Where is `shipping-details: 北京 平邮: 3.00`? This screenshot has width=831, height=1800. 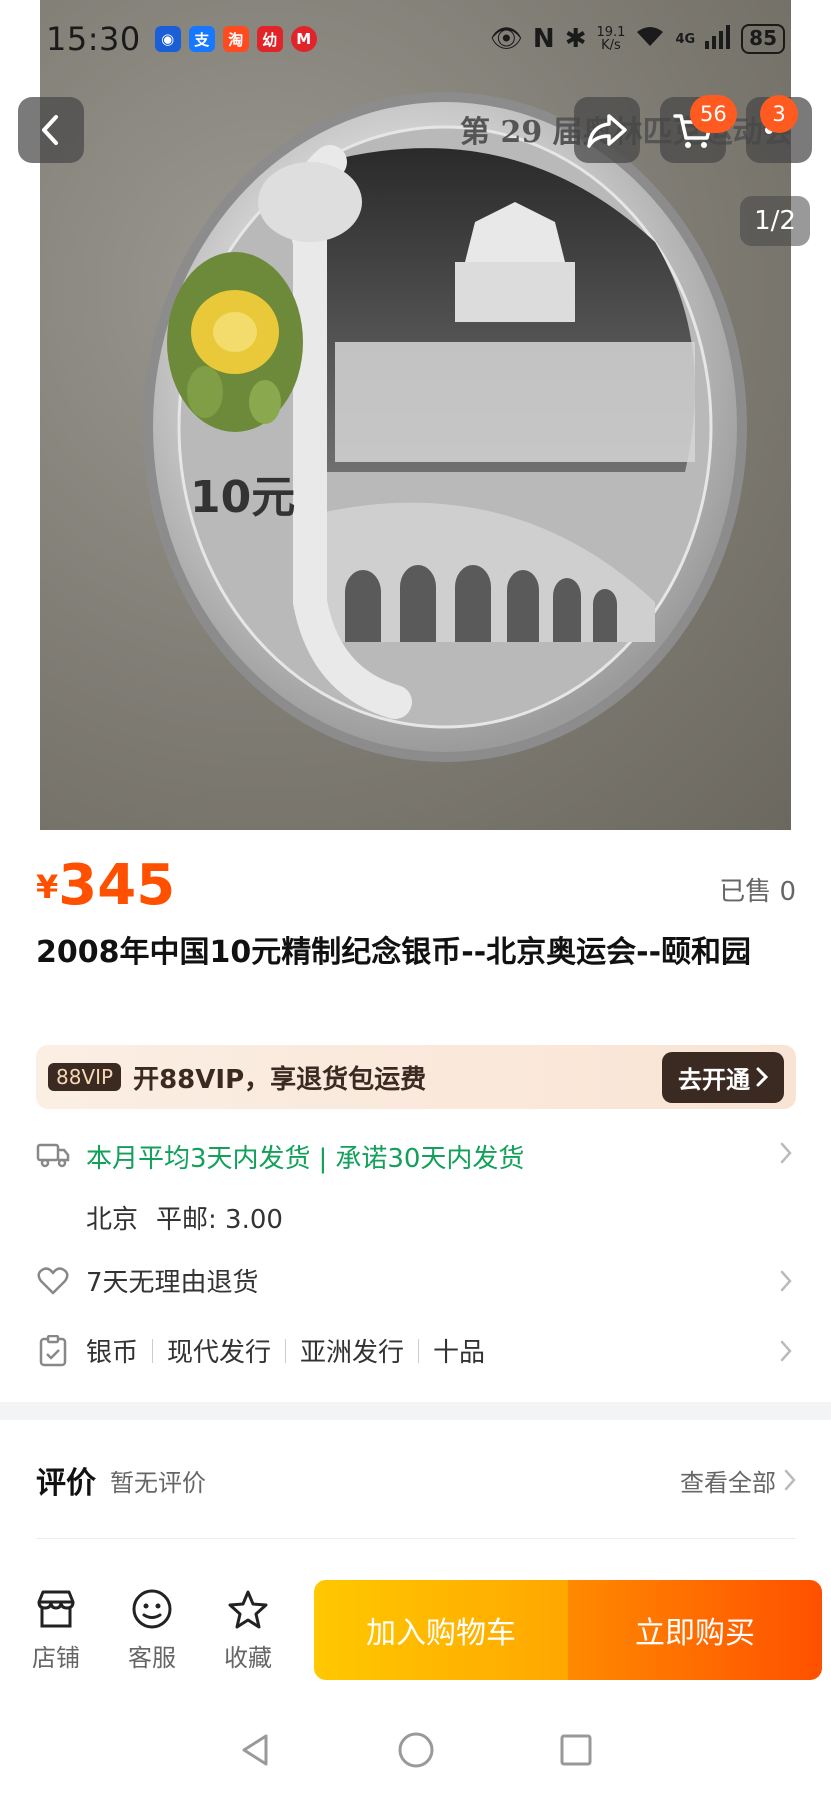
shipping-details: 北京 平邮: 3.00 is located at coordinates (305, 1217).